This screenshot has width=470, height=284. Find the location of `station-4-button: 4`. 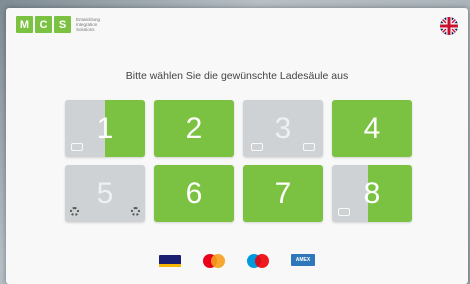

station-4-button: 4 is located at coordinates (372, 128).